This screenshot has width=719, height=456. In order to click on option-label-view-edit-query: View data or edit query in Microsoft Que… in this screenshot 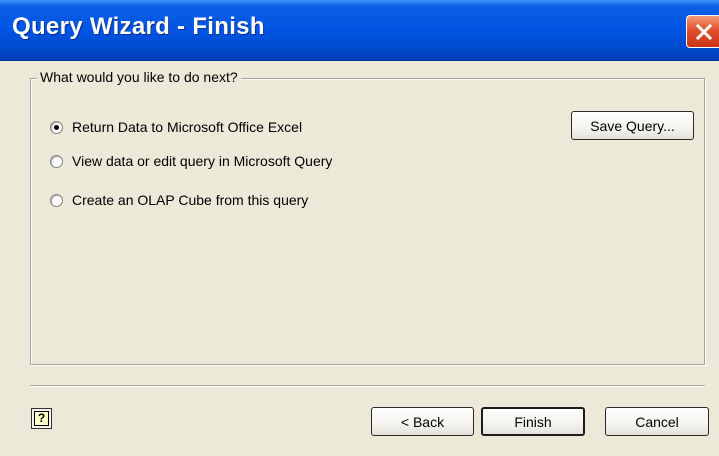, I will do `click(202, 161)`.